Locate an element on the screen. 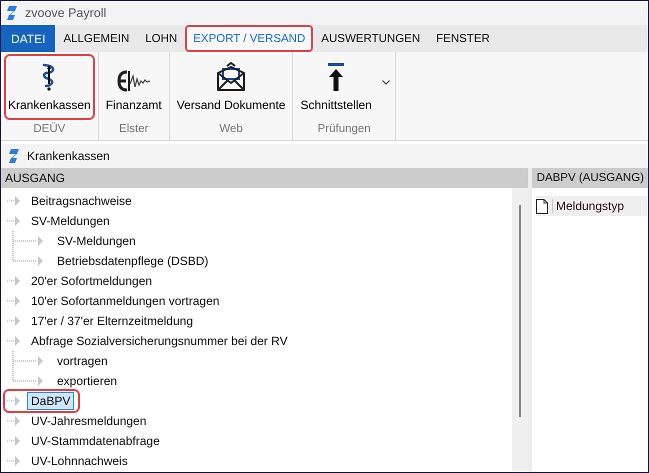 The width and height of the screenshot is (649, 473). tree-item: Betriebsdatenpflege (DSBD) is located at coordinates (132, 261).